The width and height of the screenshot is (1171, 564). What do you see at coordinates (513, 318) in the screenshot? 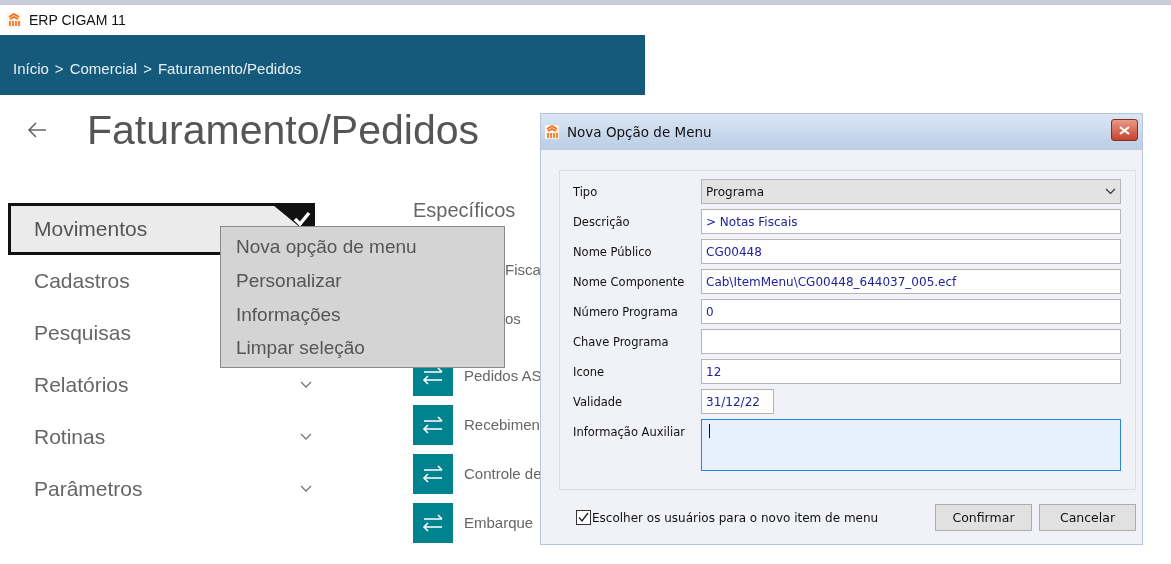
I see `program-link: os` at bounding box center [513, 318].